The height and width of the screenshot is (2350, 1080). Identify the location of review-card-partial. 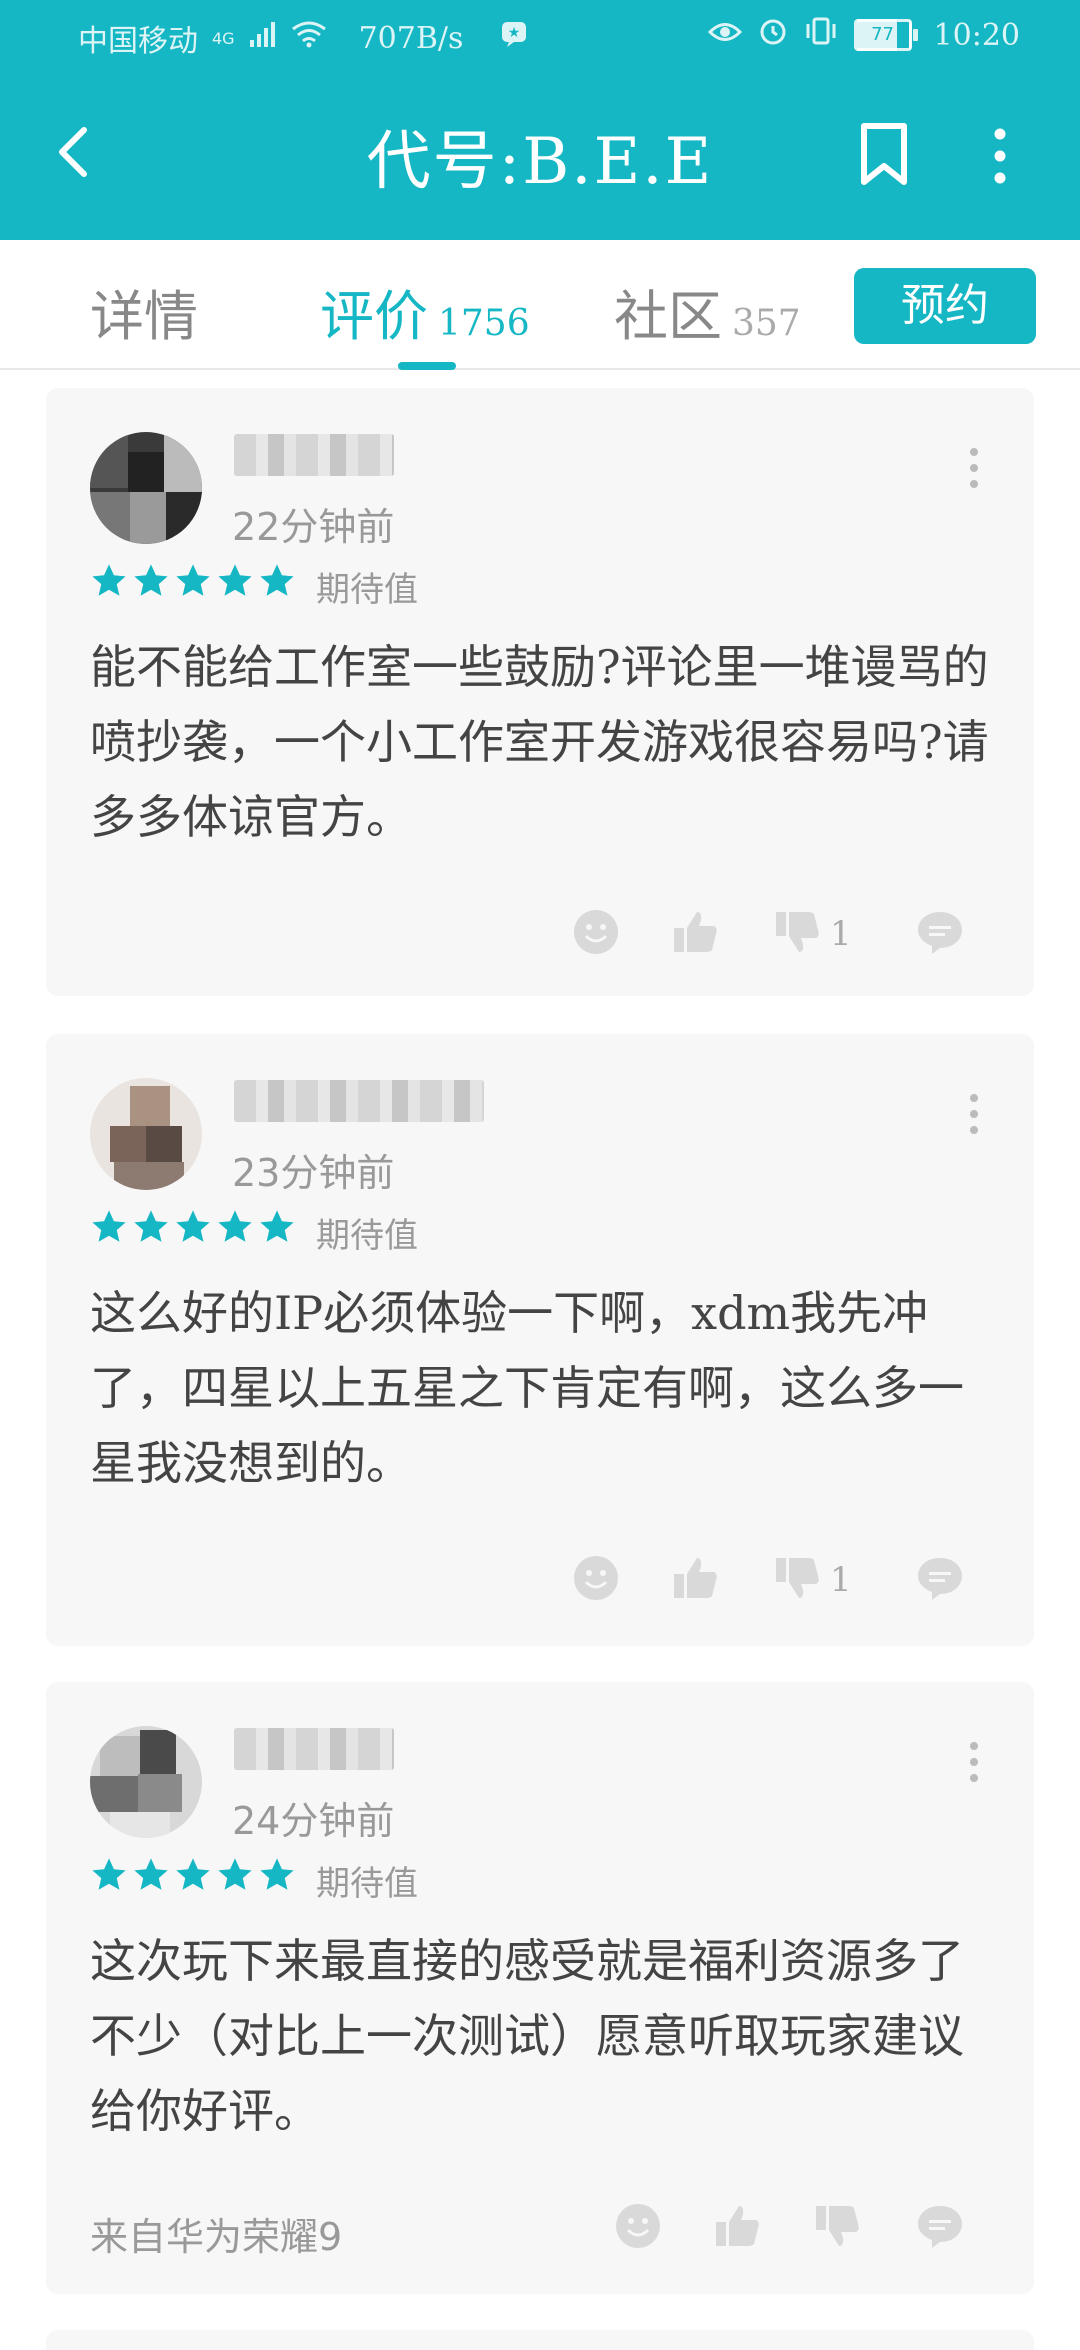
(540, 2340).